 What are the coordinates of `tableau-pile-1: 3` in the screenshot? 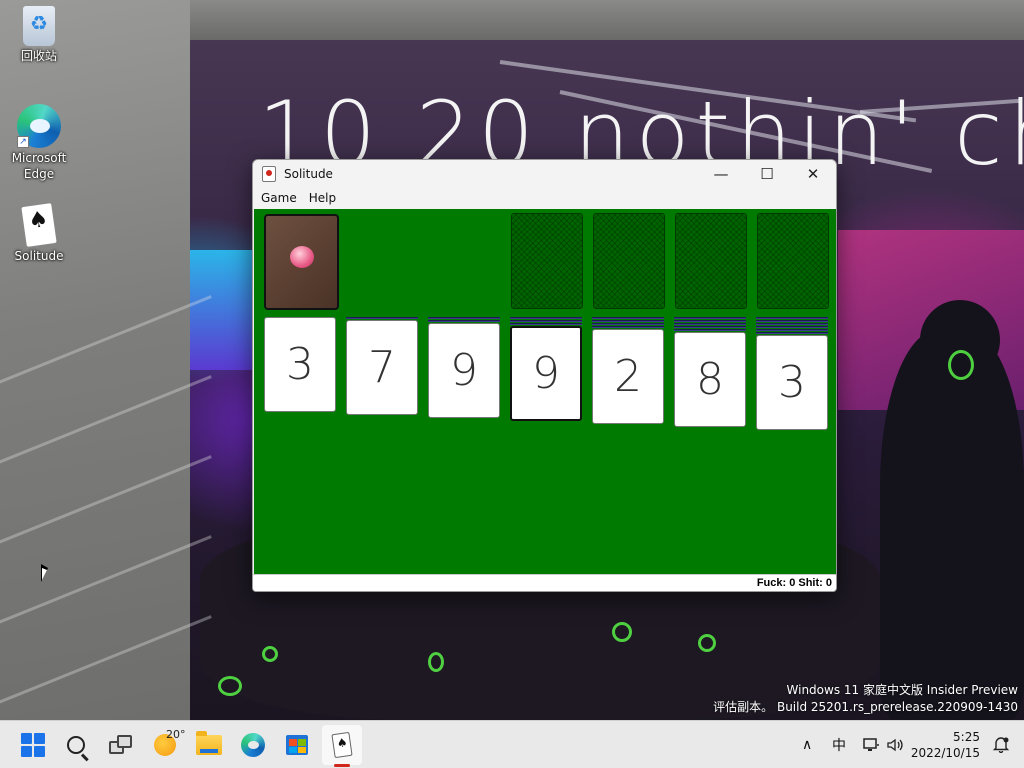 It's located at (300, 364).